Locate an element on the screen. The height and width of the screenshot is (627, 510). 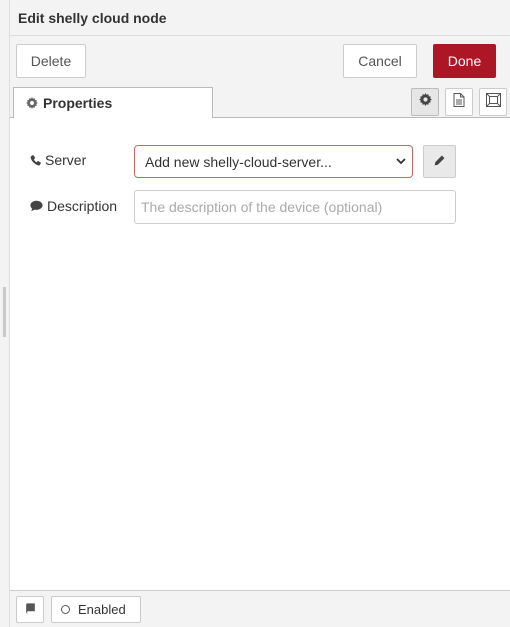
tab-properties: Properties is located at coordinates (113, 102).